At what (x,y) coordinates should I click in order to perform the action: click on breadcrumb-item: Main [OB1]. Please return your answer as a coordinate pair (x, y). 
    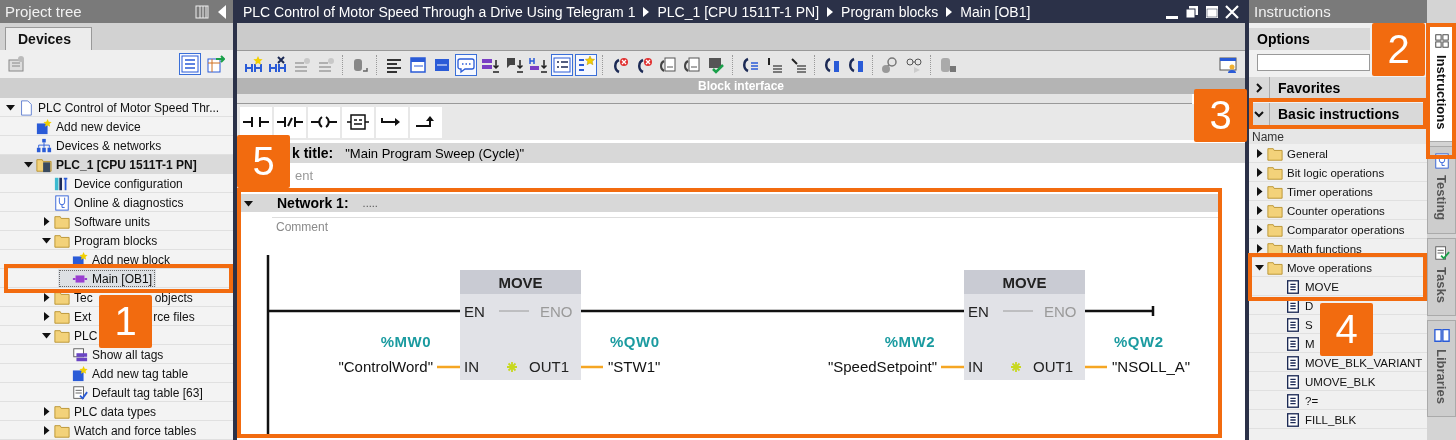
    Looking at the image, I should click on (995, 11).